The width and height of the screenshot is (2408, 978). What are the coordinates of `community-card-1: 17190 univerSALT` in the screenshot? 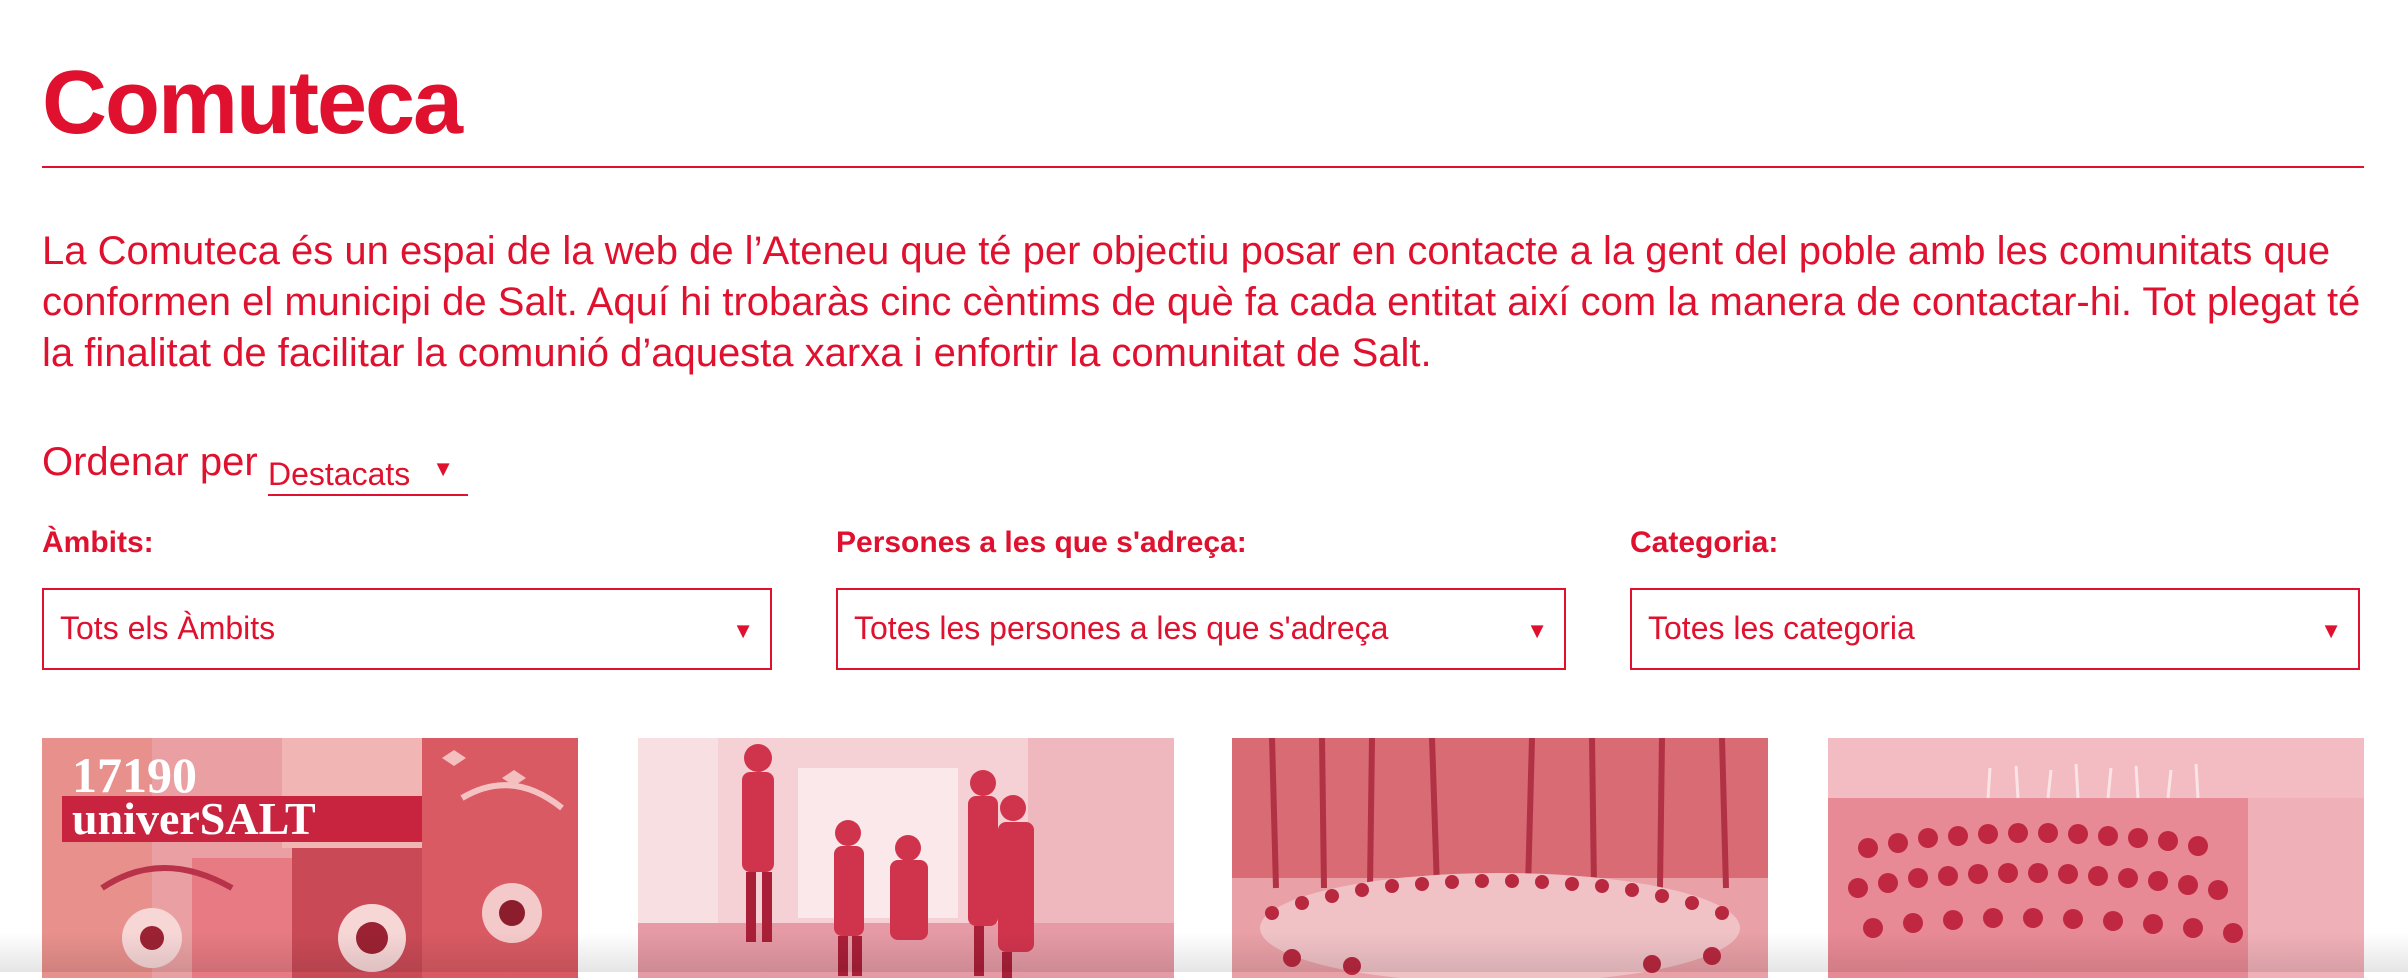 It's located at (310, 858).